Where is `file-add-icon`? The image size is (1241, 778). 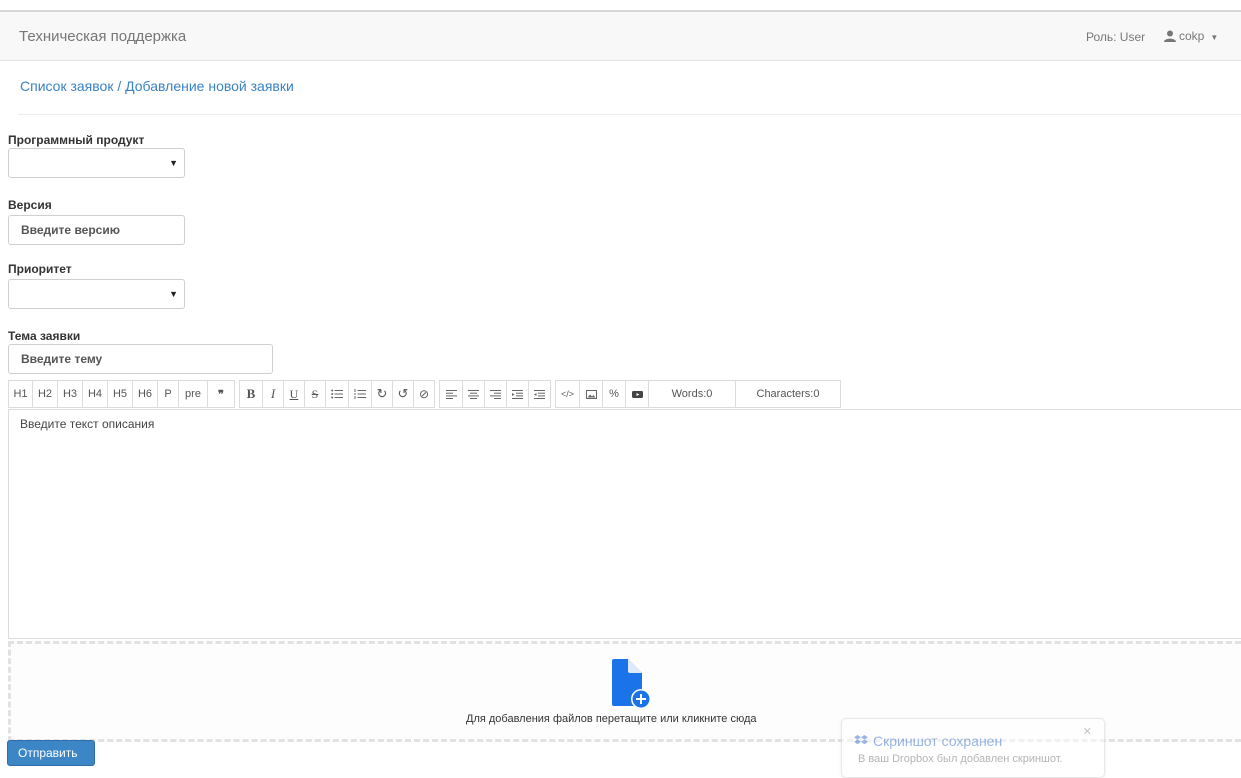
file-add-icon is located at coordinates (631, 684).